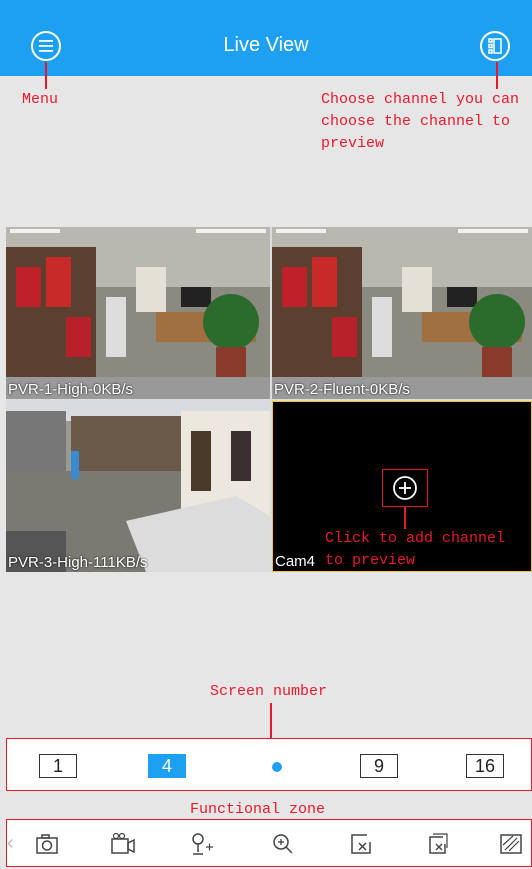  Describe the element at coordinates (71, 389) in the screenshot. I see `tile-label: PVR-1-High-0KB/s` at that location.